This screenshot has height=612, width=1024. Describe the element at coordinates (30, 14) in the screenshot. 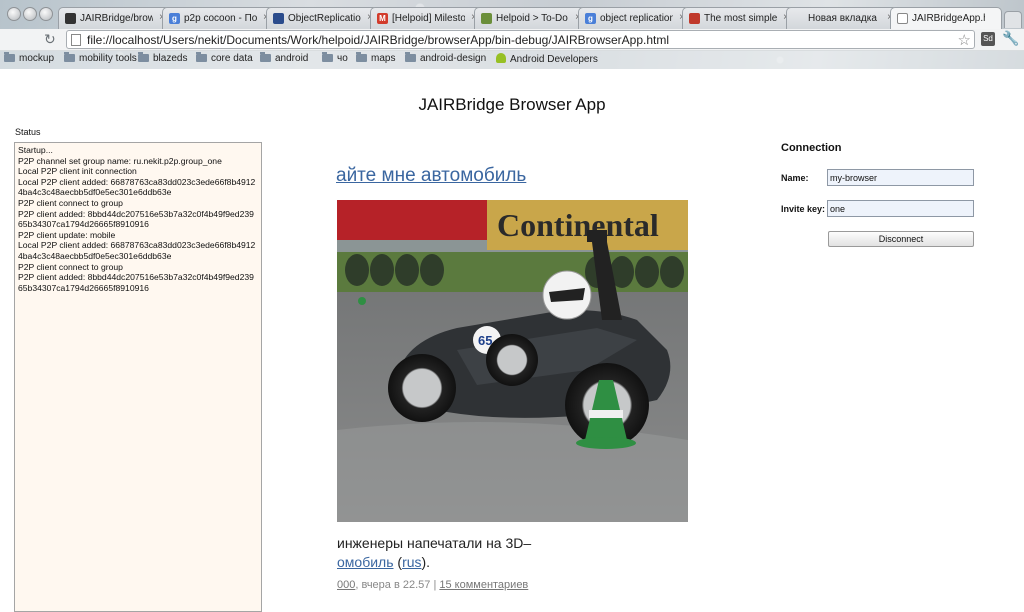

I see `minimize-window-button` at that location.